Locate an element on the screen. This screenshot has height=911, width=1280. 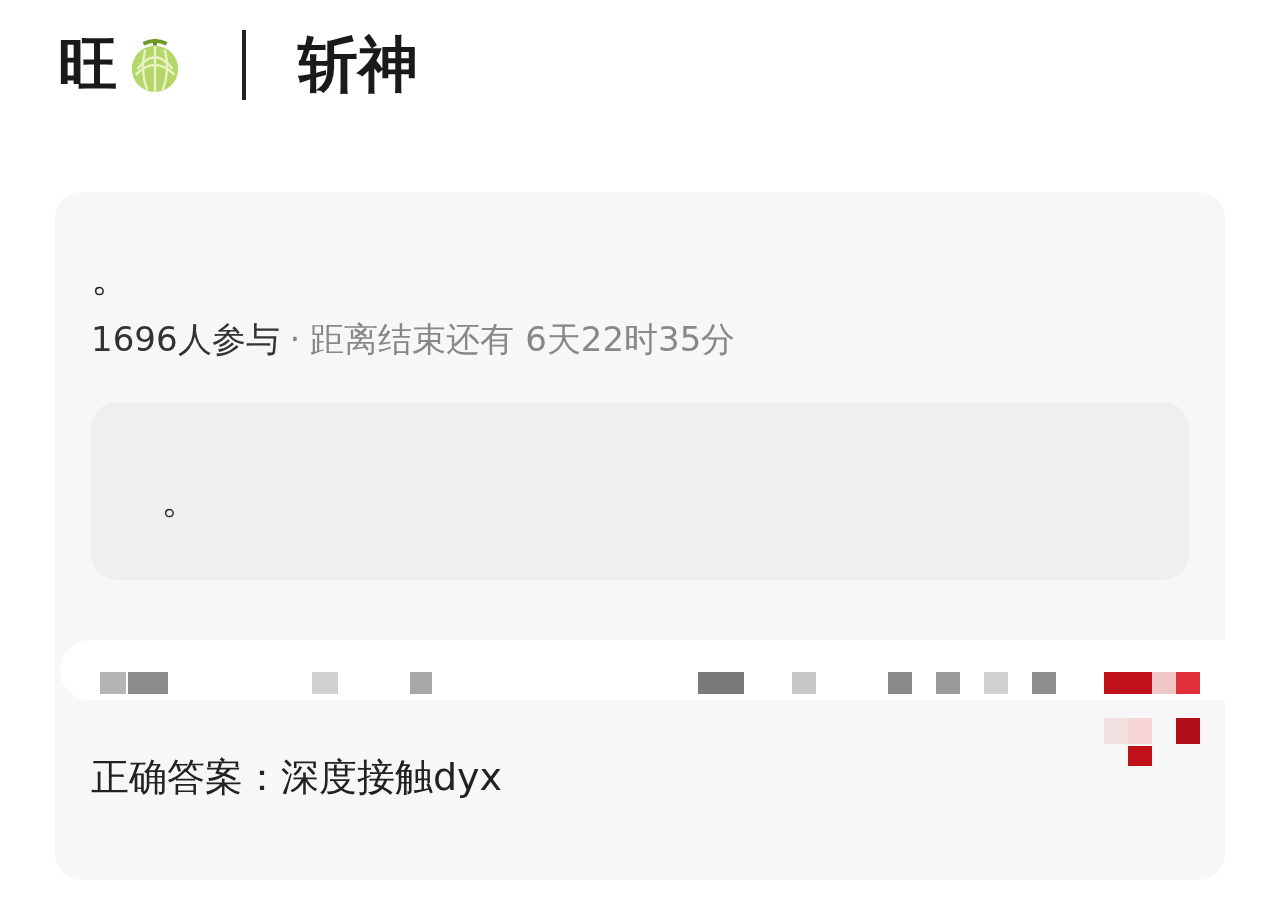
correct-answer-text: 正确答案：深度接触dyx is located at coordinates (297, 777).